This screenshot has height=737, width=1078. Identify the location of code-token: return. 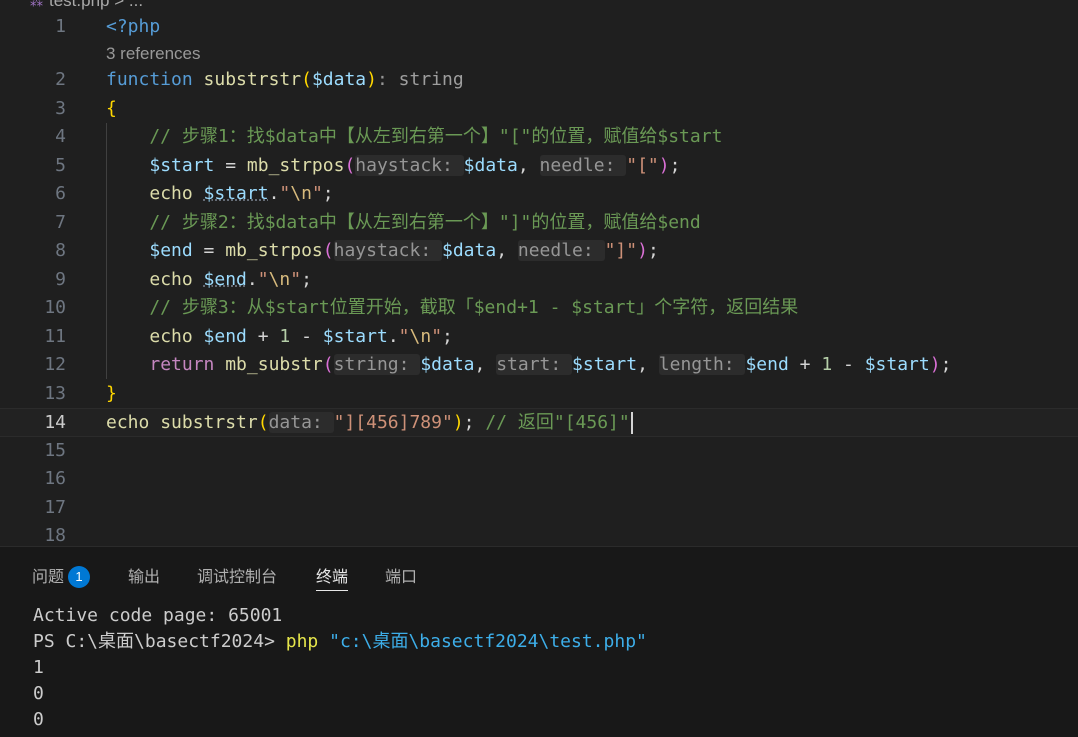
(187, 364).